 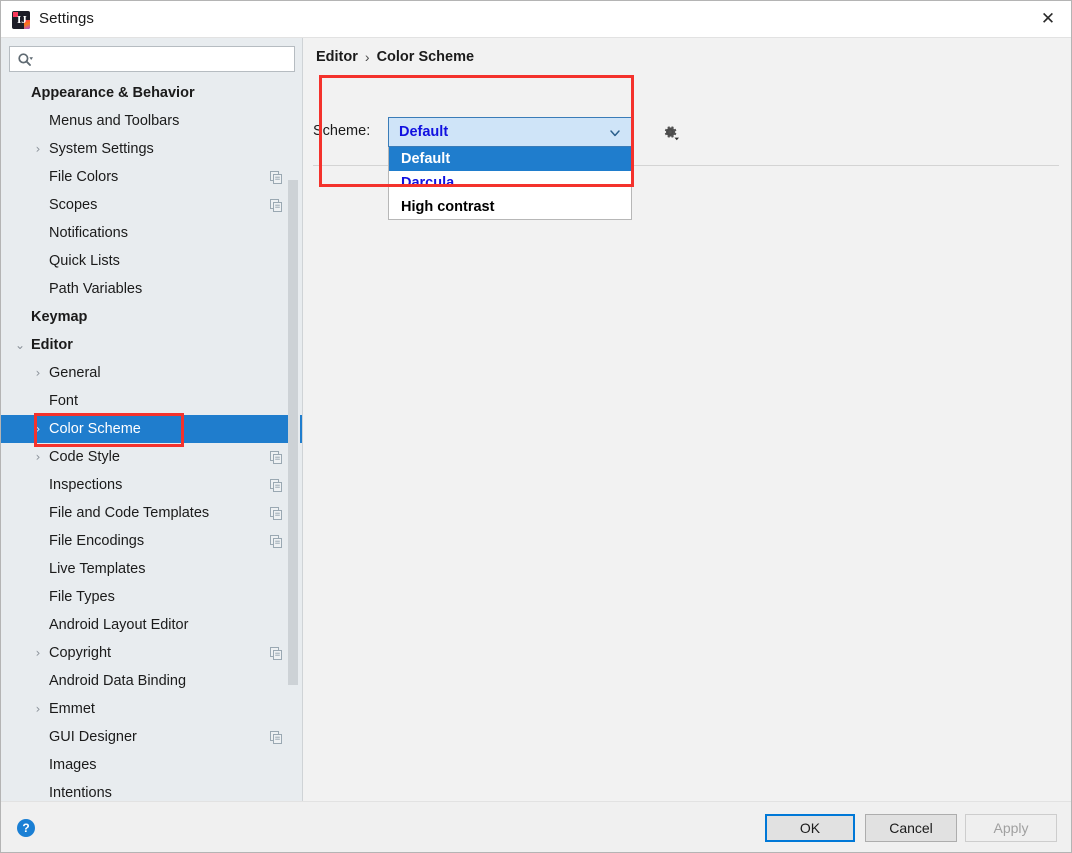 What do you see at coordinates (151, 289) in the screenshot?
I see `sidebar-item-path-variables: Path Variables` at bounding box center [151, 289].